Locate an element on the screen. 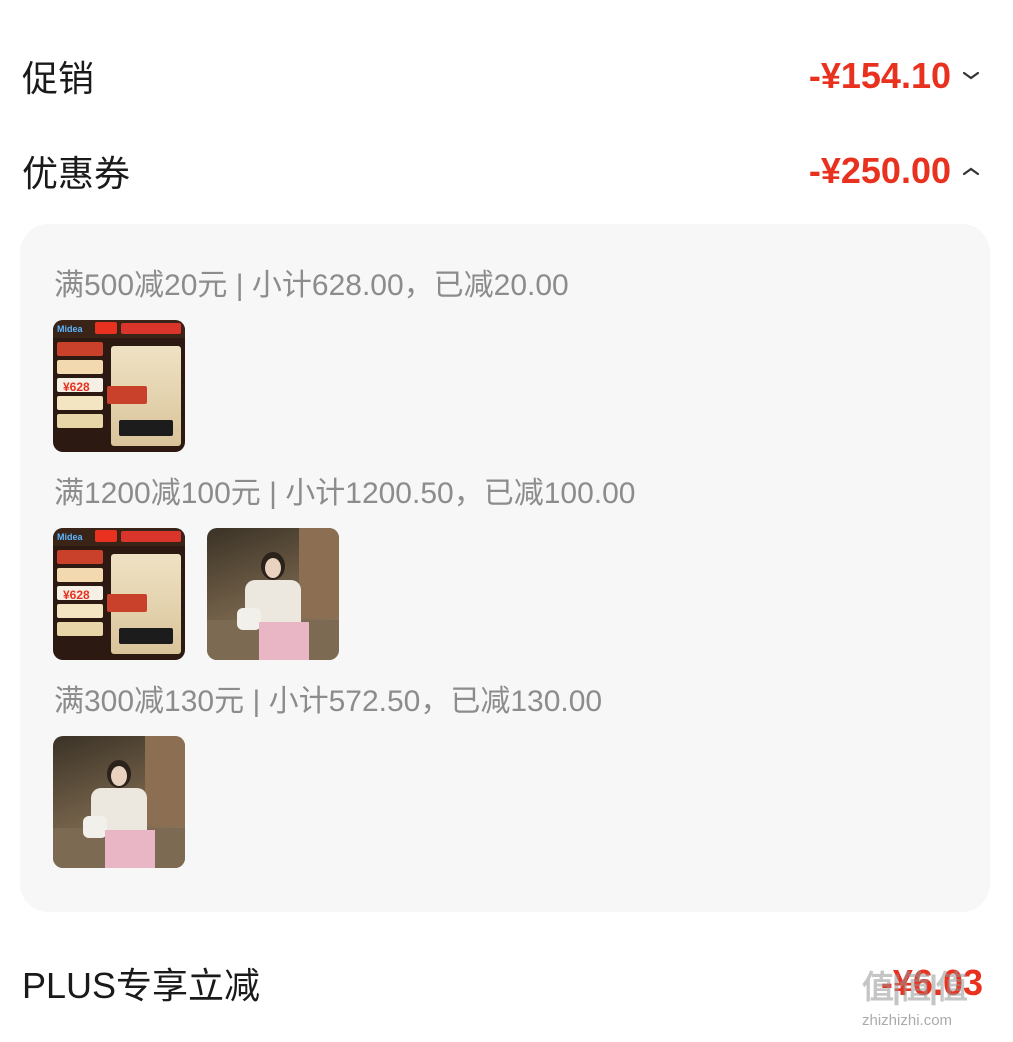 The height and width of the screenshot is (1042, 1013). chevron-up-icon is located at coordinates (971, 171).